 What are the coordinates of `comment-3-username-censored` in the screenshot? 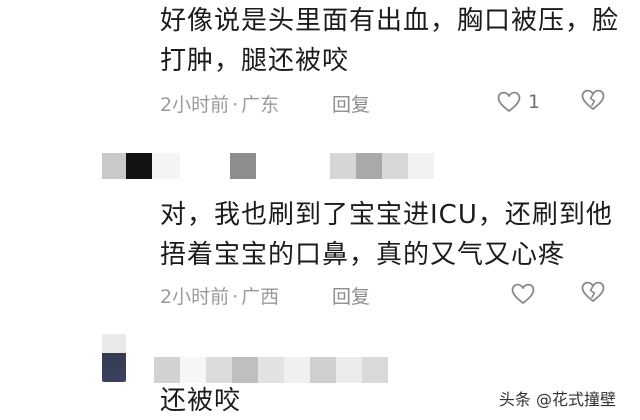 It's located at (271, 370).